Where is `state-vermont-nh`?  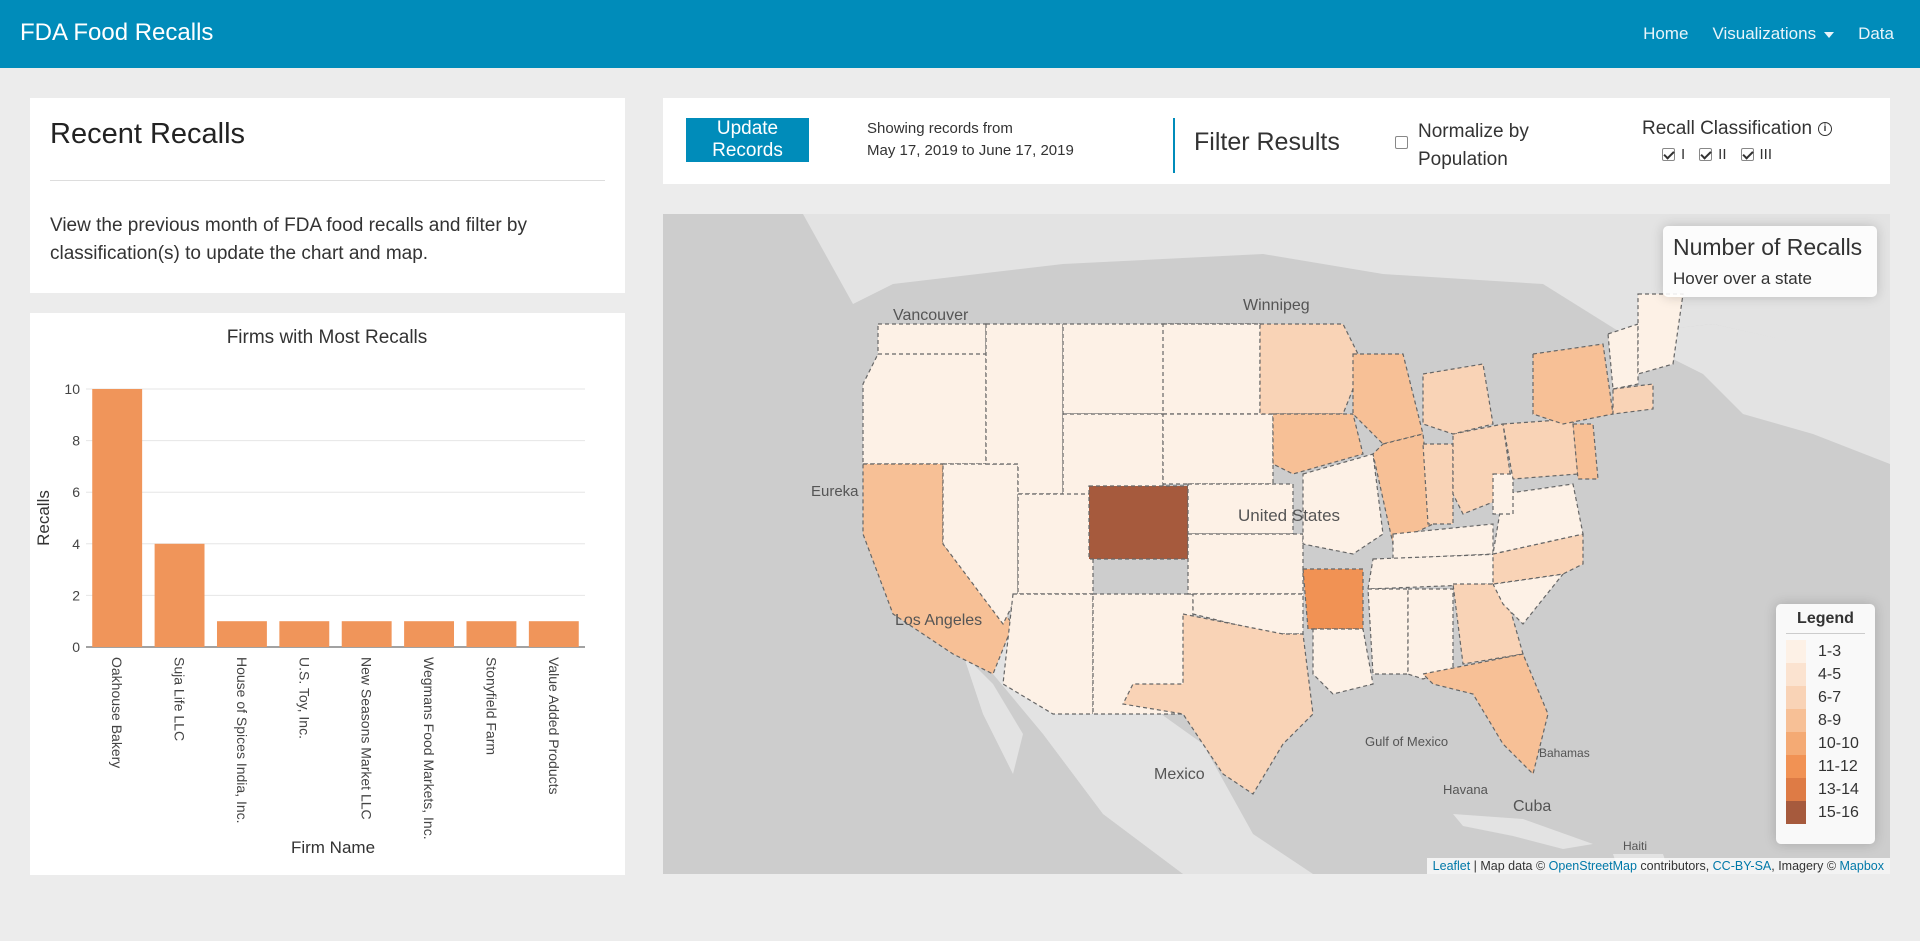 state-vermont-nh is located at coordinates (1623, 356).